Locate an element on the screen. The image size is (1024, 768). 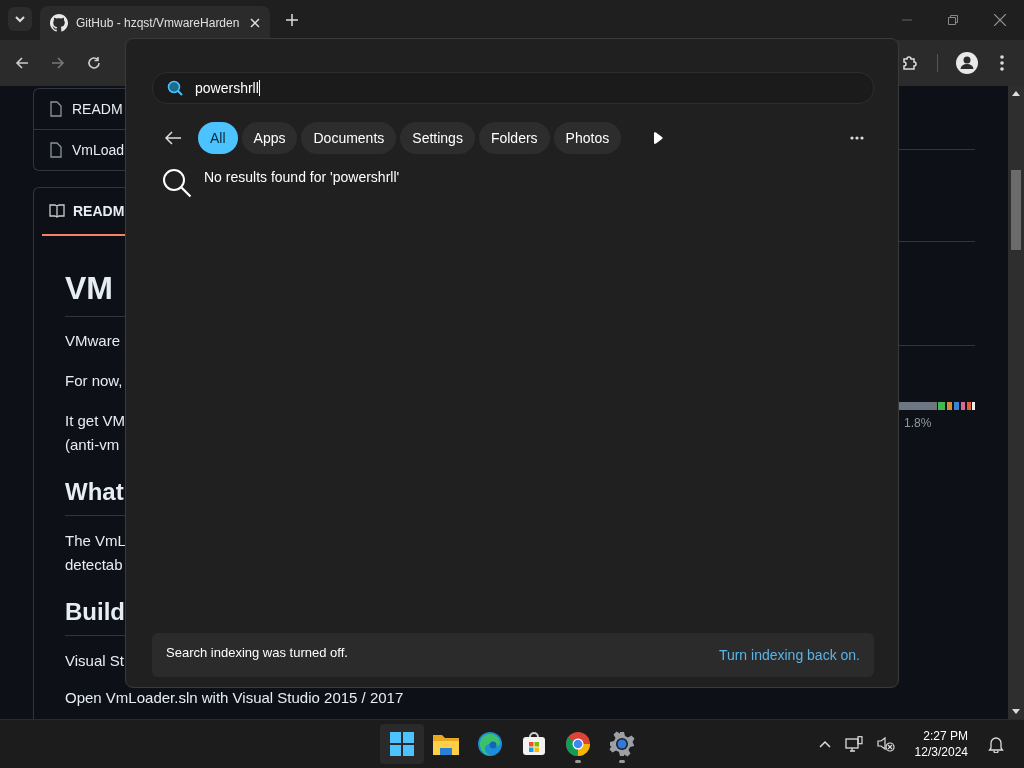
filter-chip: Folders is located at coordinates (514, 138).